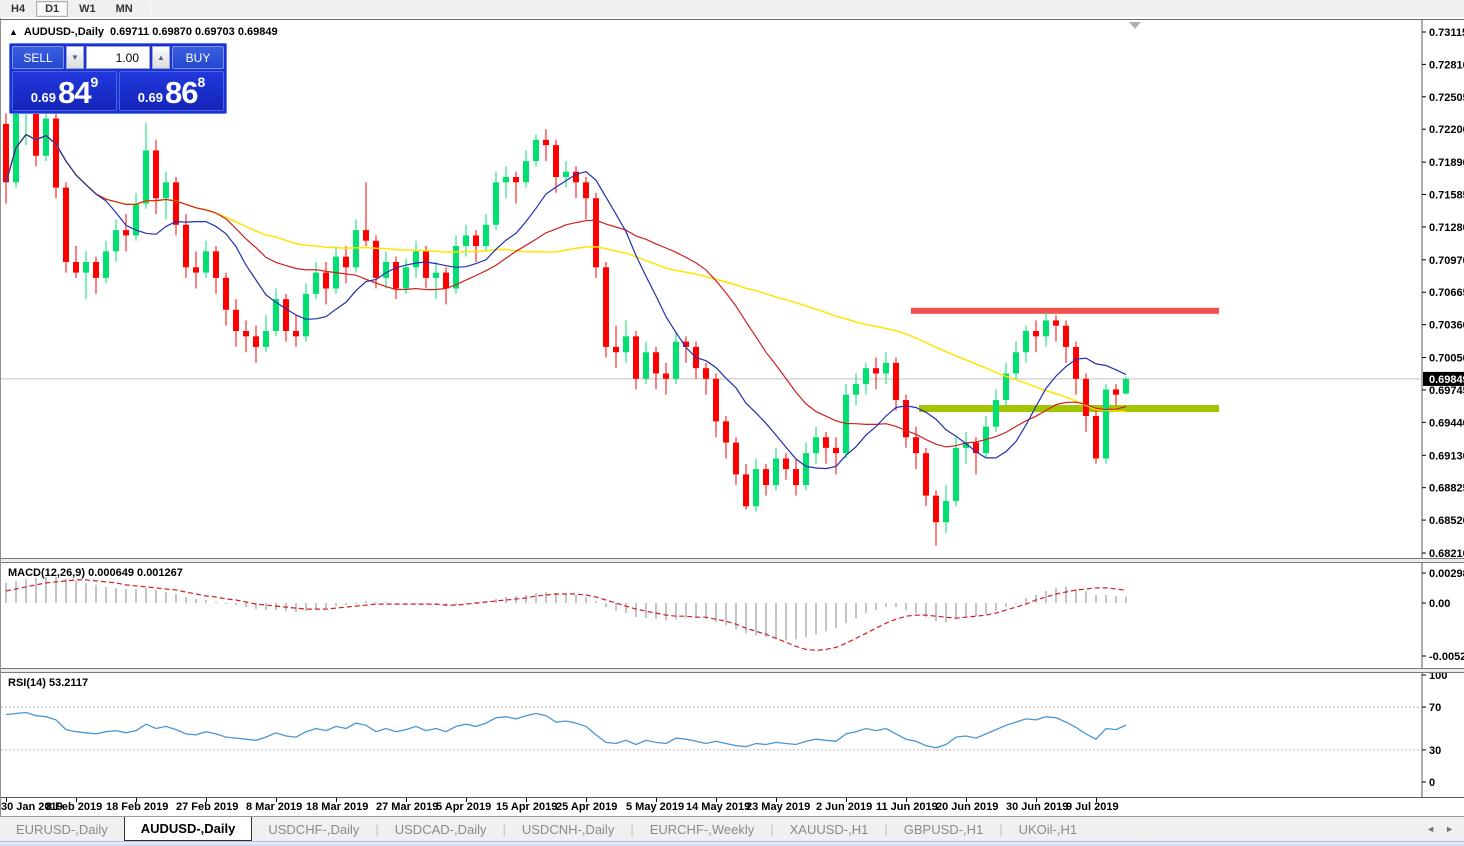 This screenshot has height=846, width=1464. What do you see at coordinates (313, 829) in the screenshot?
I see `tab-usdchf-daily: USDCHF-,Daily` at bounding box center [313, 829].